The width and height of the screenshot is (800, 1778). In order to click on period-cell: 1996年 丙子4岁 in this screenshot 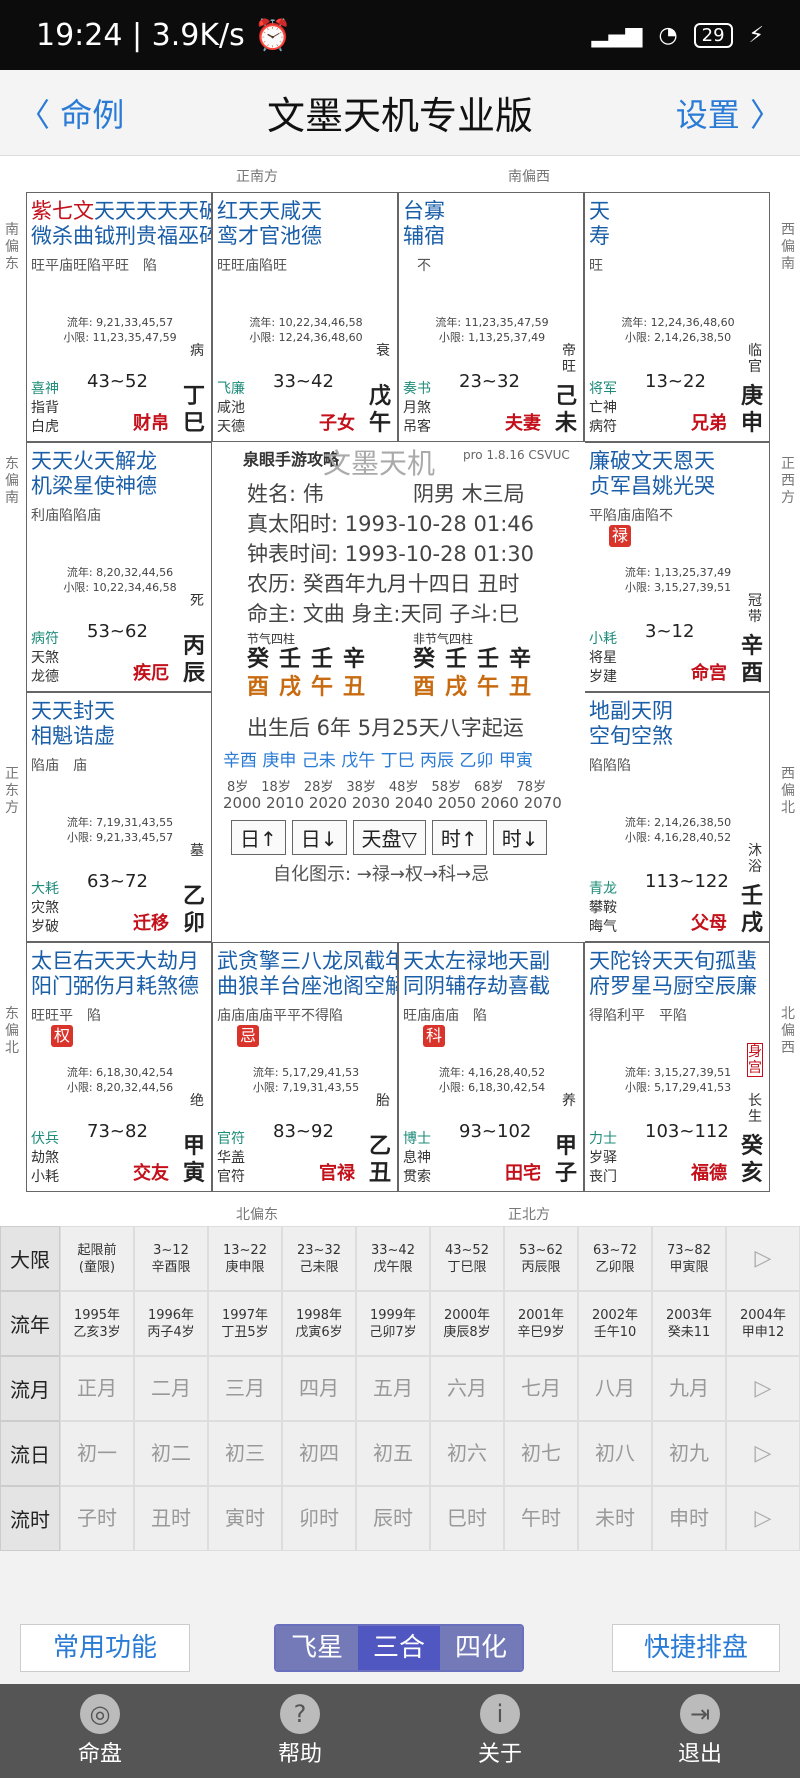, I will do `click(171, 1323)`.